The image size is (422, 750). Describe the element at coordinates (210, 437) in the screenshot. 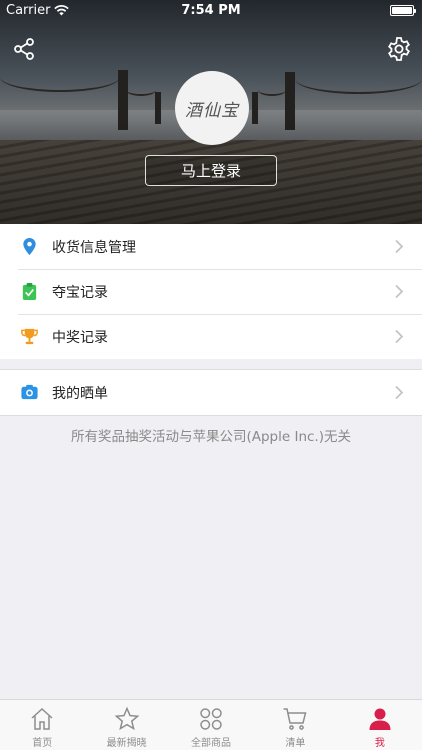

I see `disclaimer-text: 所有奖品抽奖活动与苹果公司(Apple Inc.)无关` at that location.